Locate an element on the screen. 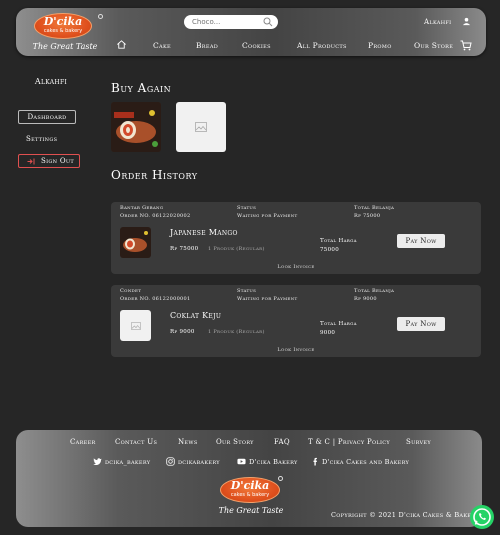 The image size is (500, 535). nav-cookies: Cookies is located at coordinates (256, 45).